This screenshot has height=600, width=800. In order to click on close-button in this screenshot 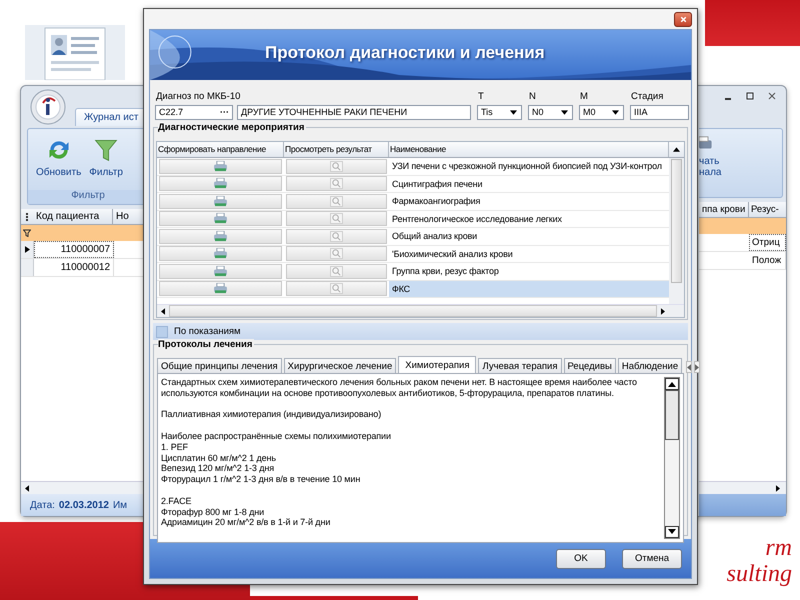, I will do `click(683, 19)`.